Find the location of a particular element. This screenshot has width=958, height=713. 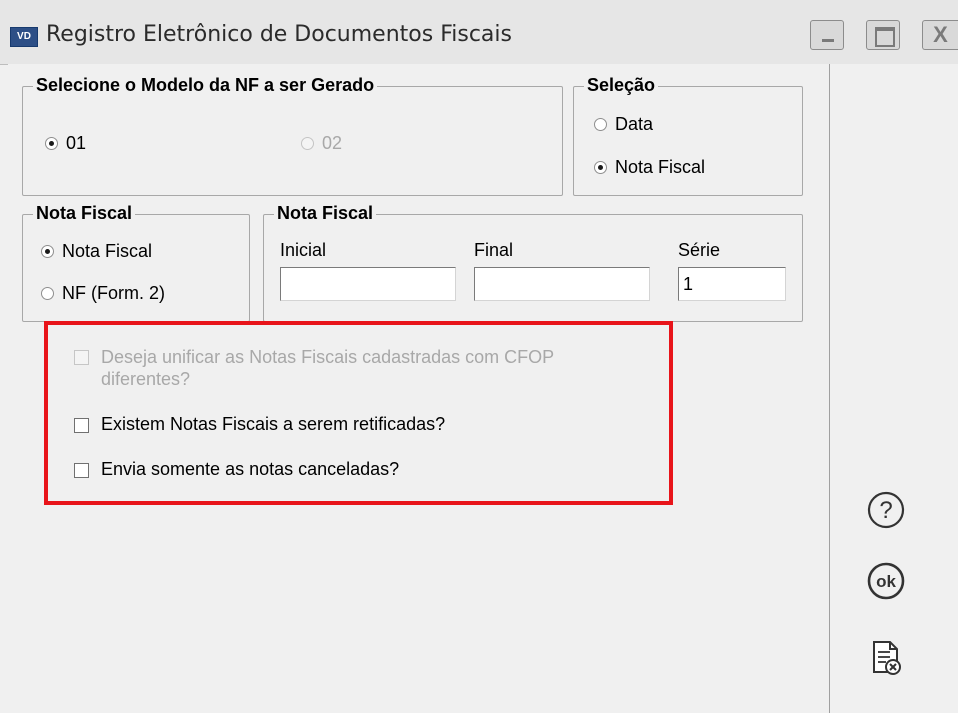

ok-glyph: ok is located at coordinates (886, 581).